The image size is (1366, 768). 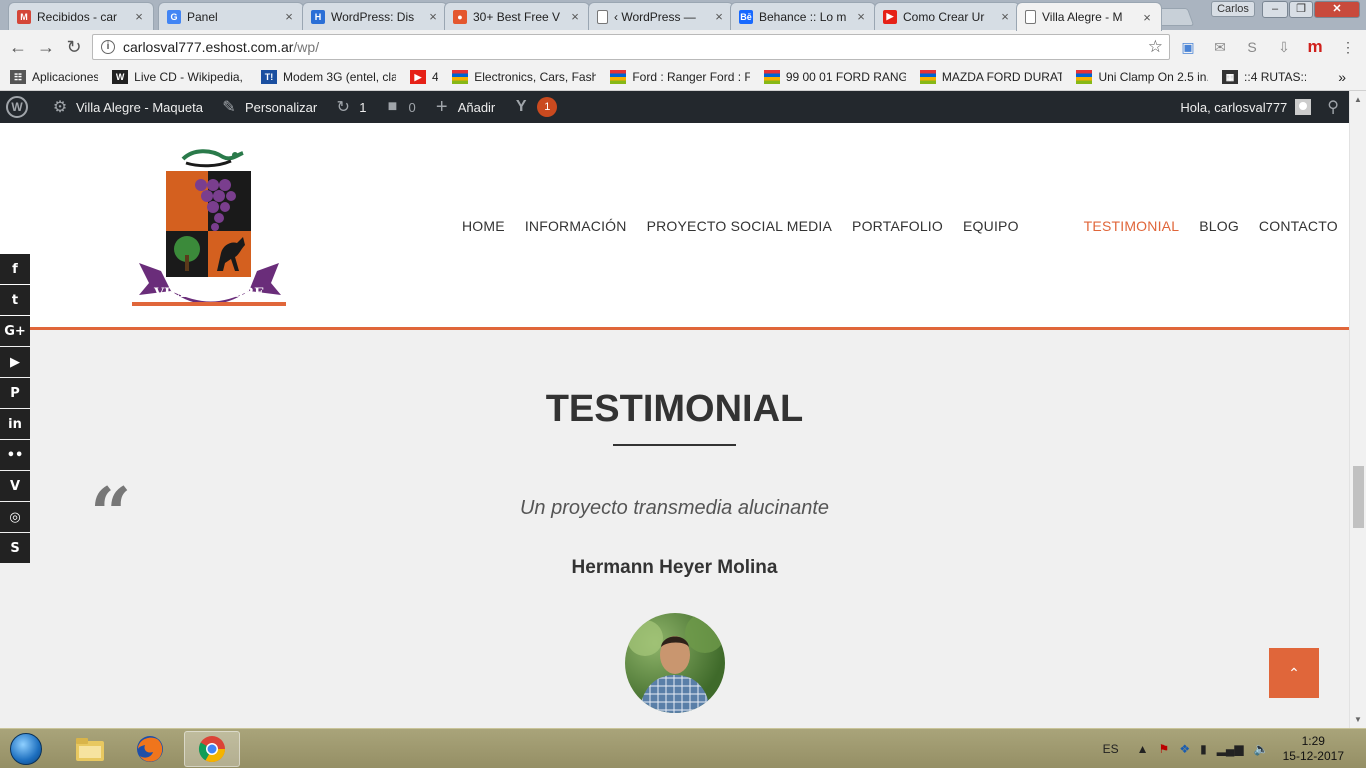 I want to click on bookmark-star-icon: ☆, so click(x=1155, y=47).